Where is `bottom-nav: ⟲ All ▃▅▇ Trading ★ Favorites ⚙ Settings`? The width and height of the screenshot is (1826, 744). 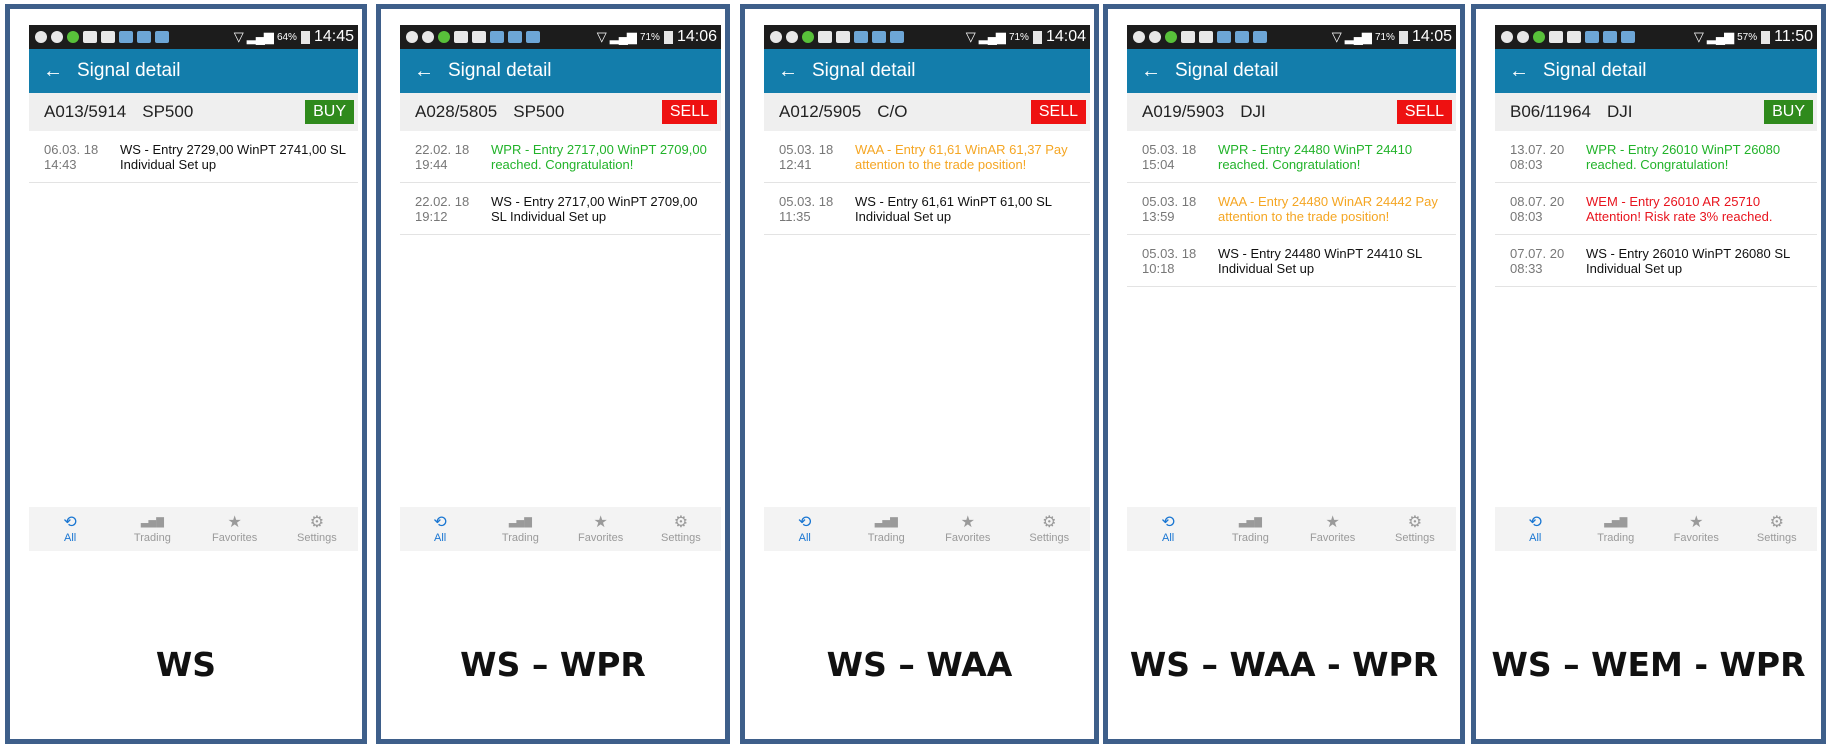
bottom-nav: ⟲ All ▃▅▇ Trading ★ Favorites ⚙ Settings is located at coordinates (927, 529).